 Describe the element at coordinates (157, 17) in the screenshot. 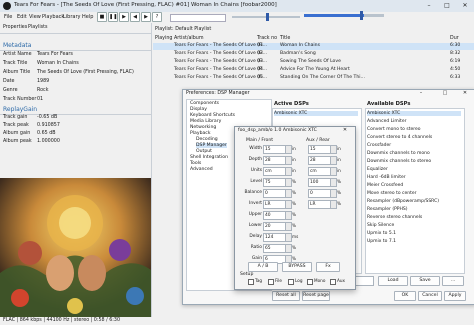

I see `random-icon: ?` at that location.